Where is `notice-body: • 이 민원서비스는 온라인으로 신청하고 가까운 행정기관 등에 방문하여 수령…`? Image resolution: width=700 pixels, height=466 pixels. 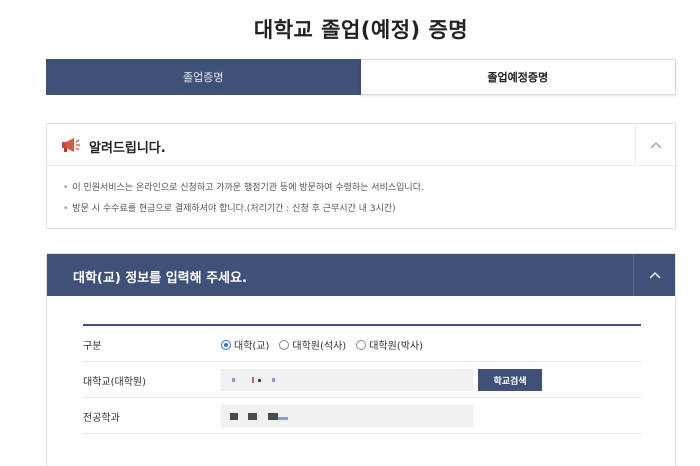 notice-body: • 이 민원서비스는 온라인으로 신청하고 가까운 행정기관 등에 방문하여 수령… is located at coordinates (361, 194).